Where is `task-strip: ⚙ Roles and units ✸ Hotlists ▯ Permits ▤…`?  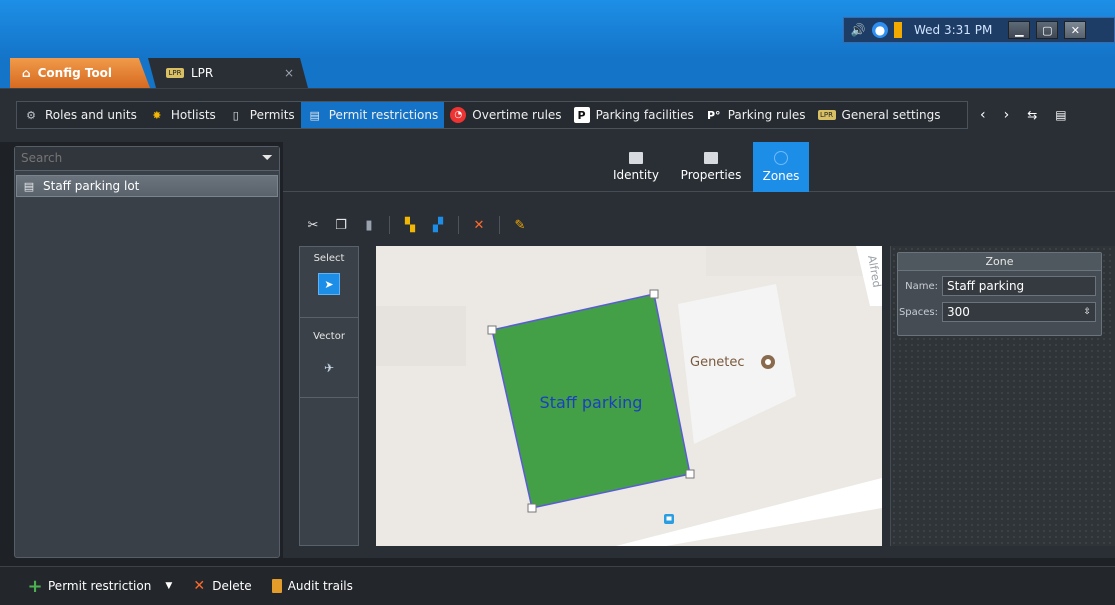 task-strip: ⚙ Roles and units ✸ Hotlists ▯ Permits ▤… is located at coordinates (492, 115).